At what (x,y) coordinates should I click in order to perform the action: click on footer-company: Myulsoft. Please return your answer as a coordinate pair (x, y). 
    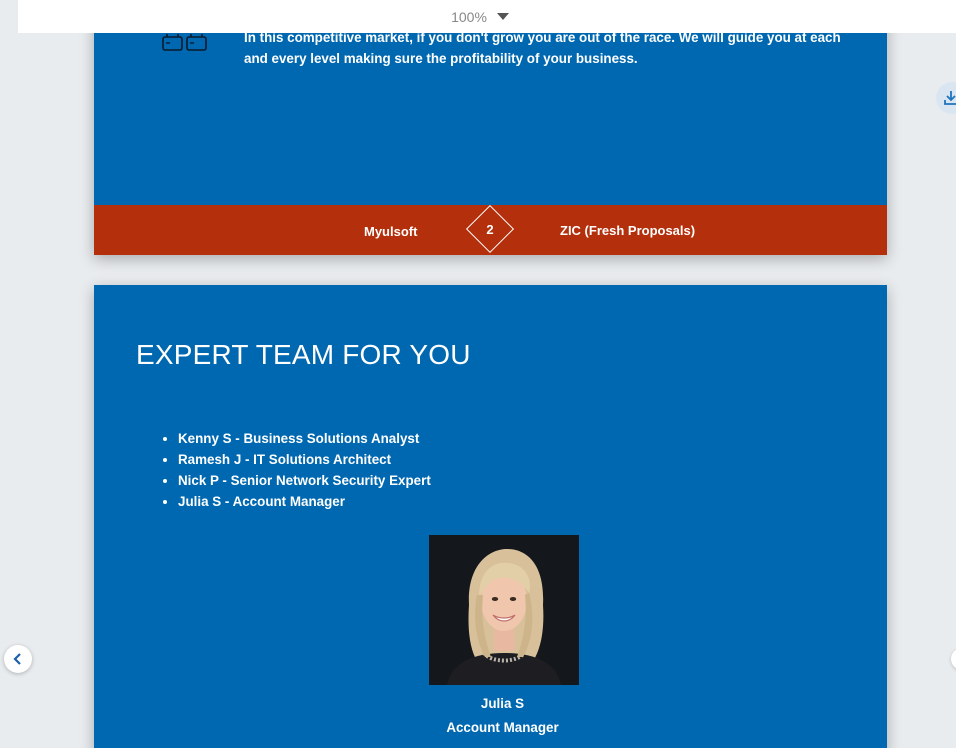
    Looking at the image, I should click on (391, 231).